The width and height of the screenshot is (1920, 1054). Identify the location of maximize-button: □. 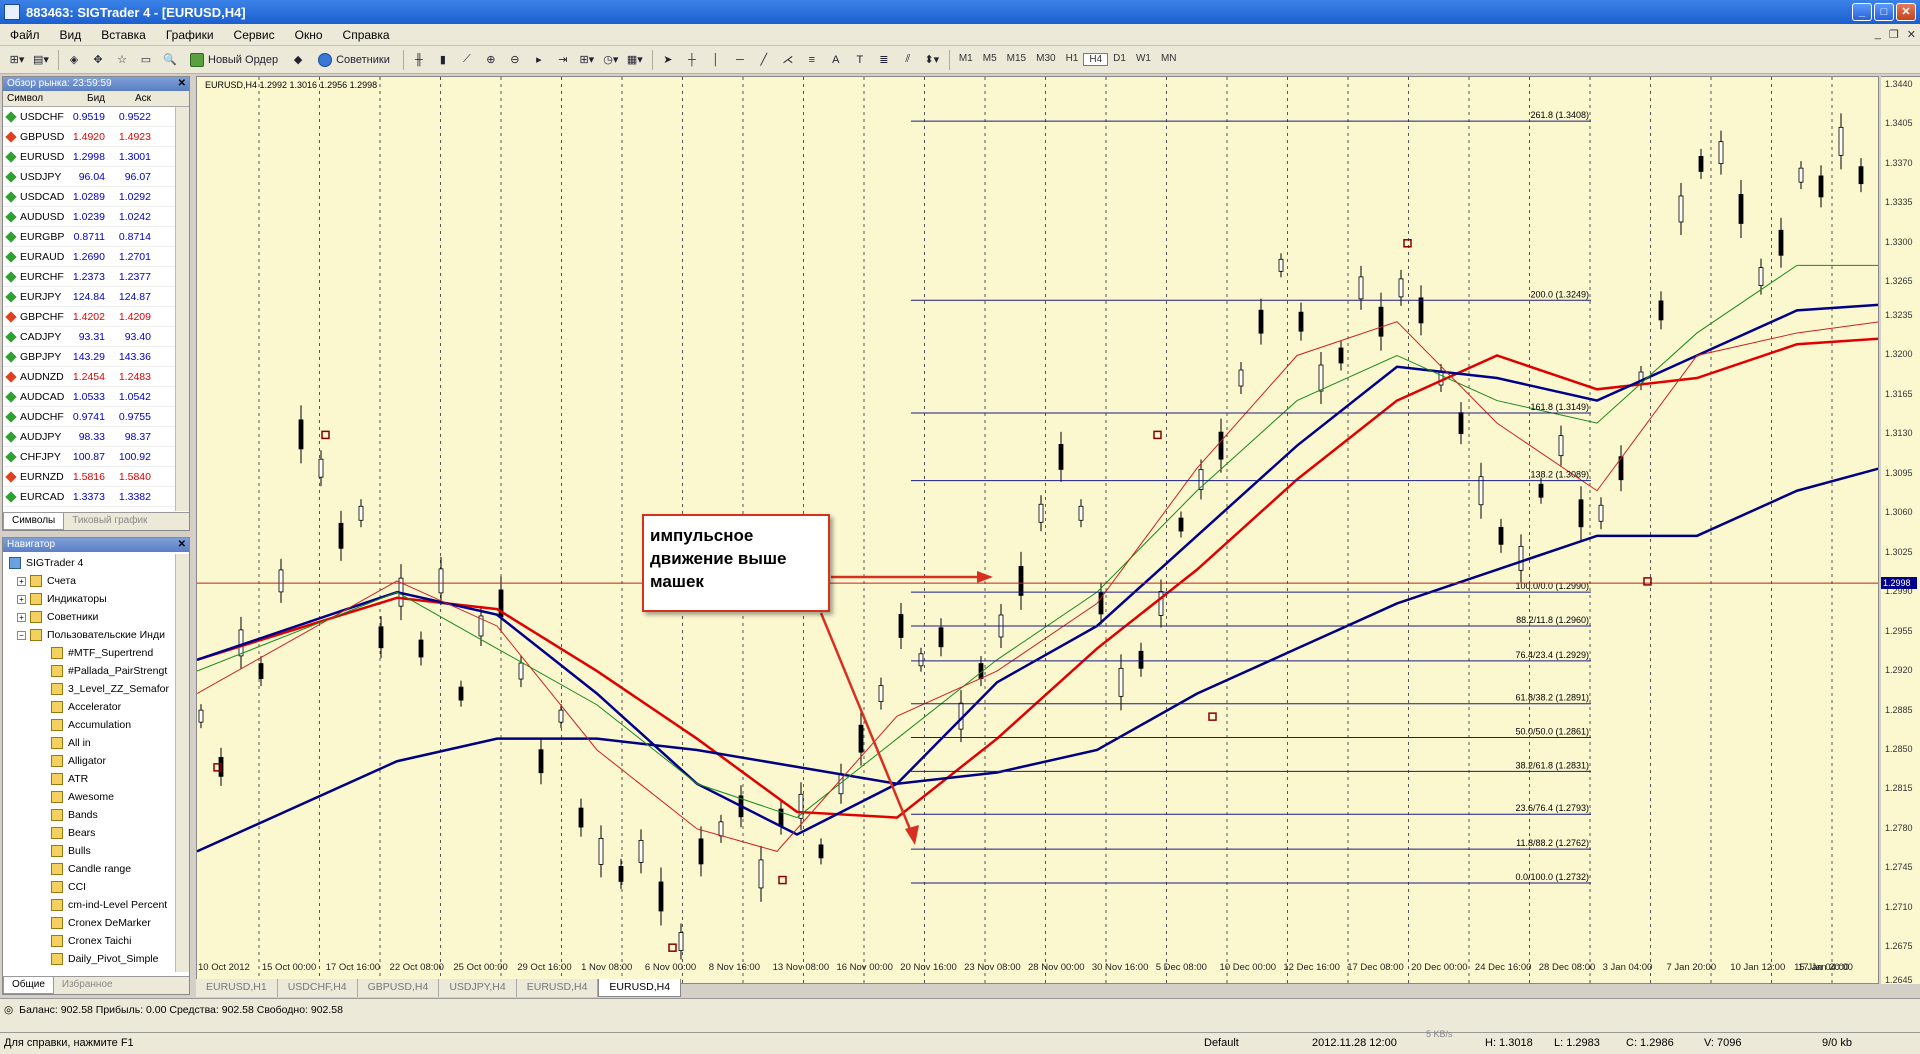
(1884, 12).